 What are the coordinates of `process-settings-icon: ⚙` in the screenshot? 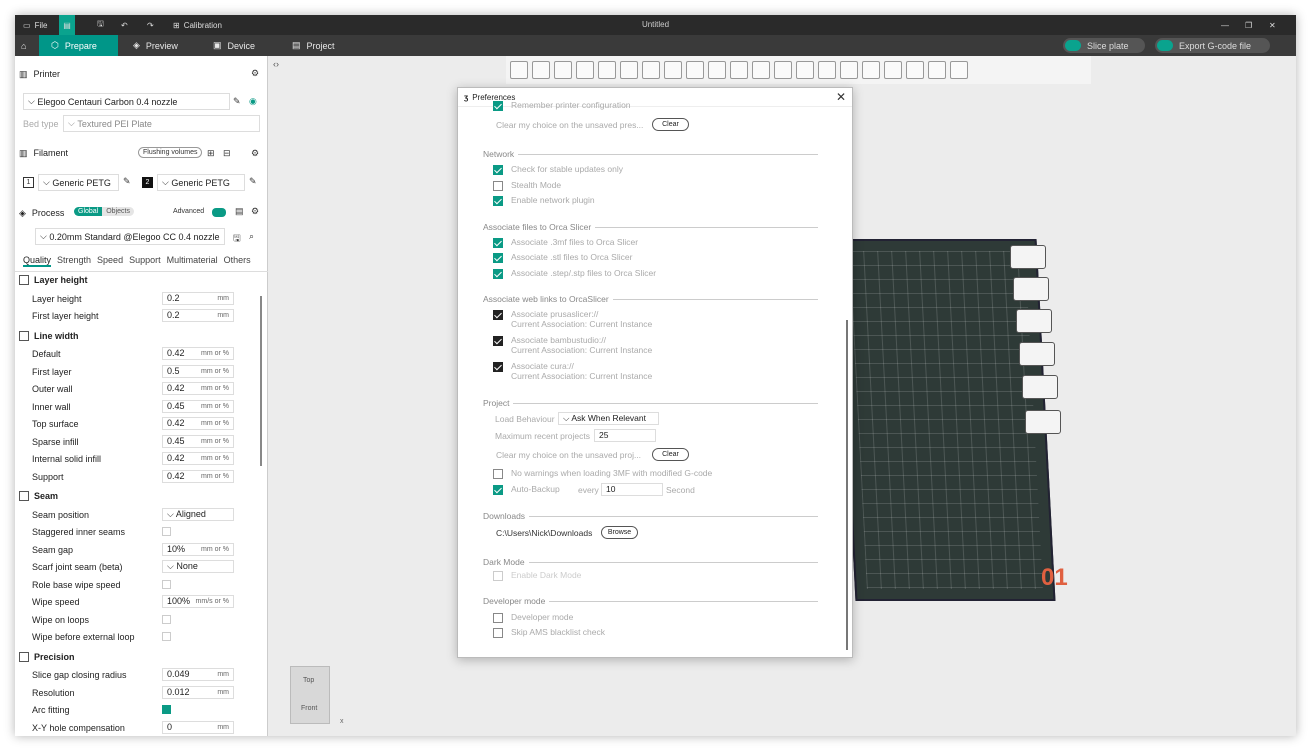 It's located at (255, 211).